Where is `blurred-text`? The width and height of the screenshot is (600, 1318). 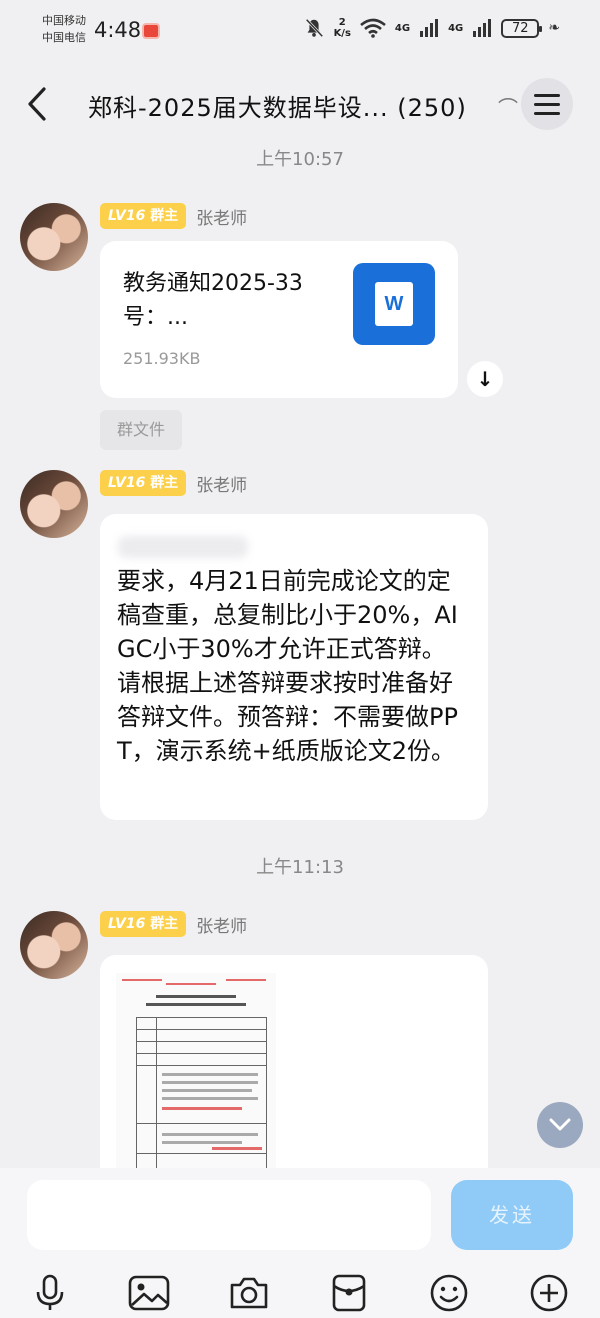 blurred-text is located at coordinates (183, 547).